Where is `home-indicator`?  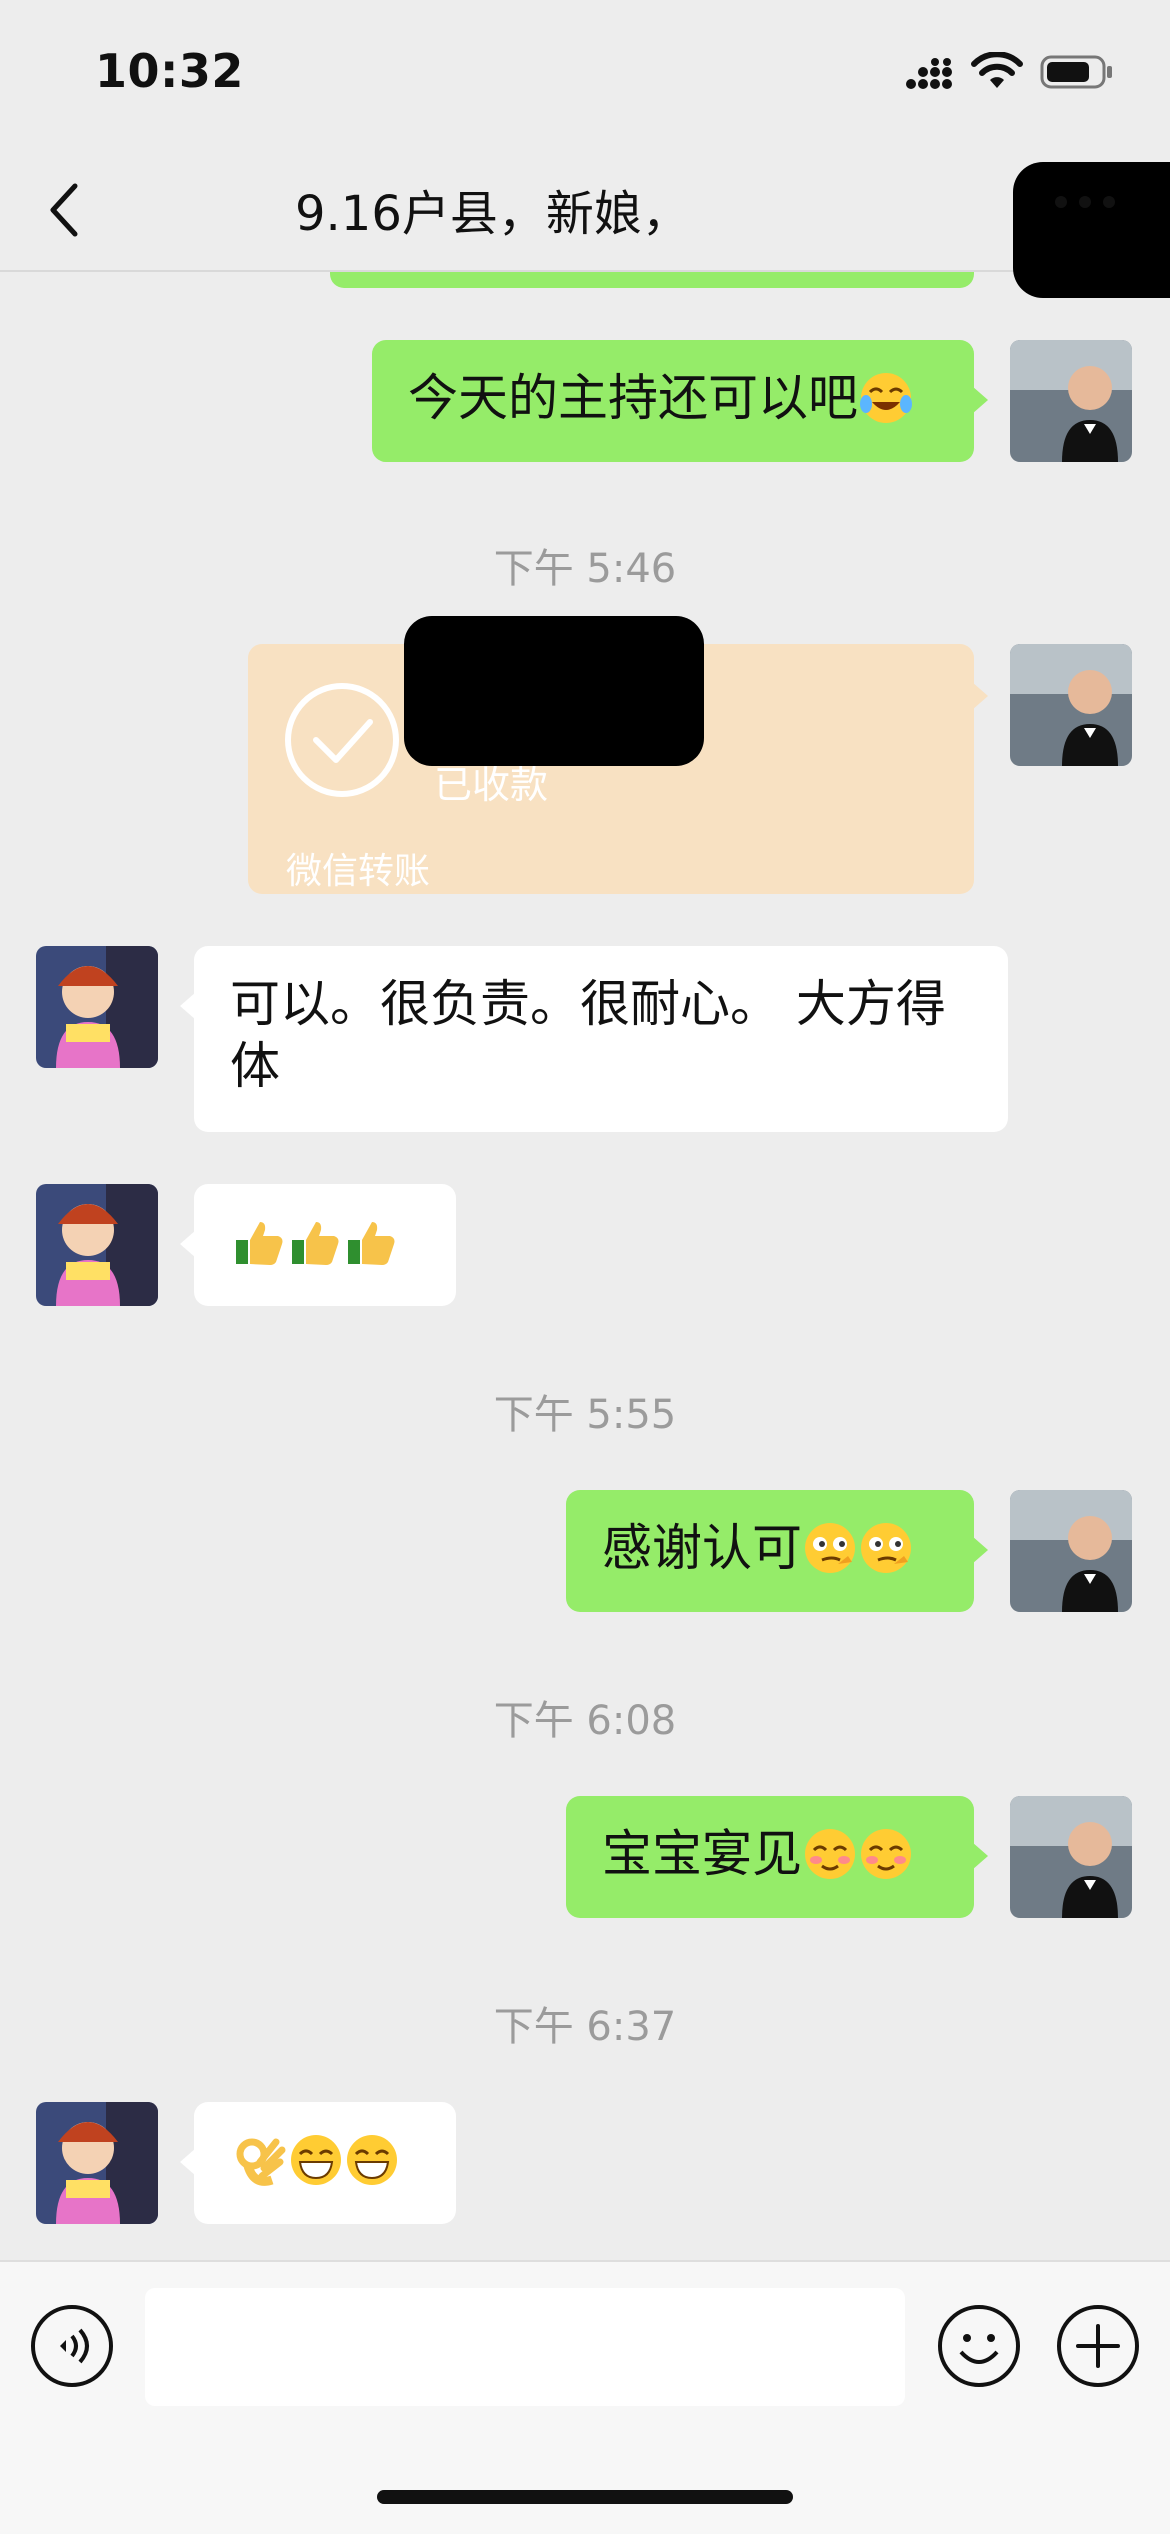 home-indicator is located at coordinates (585, 2497).